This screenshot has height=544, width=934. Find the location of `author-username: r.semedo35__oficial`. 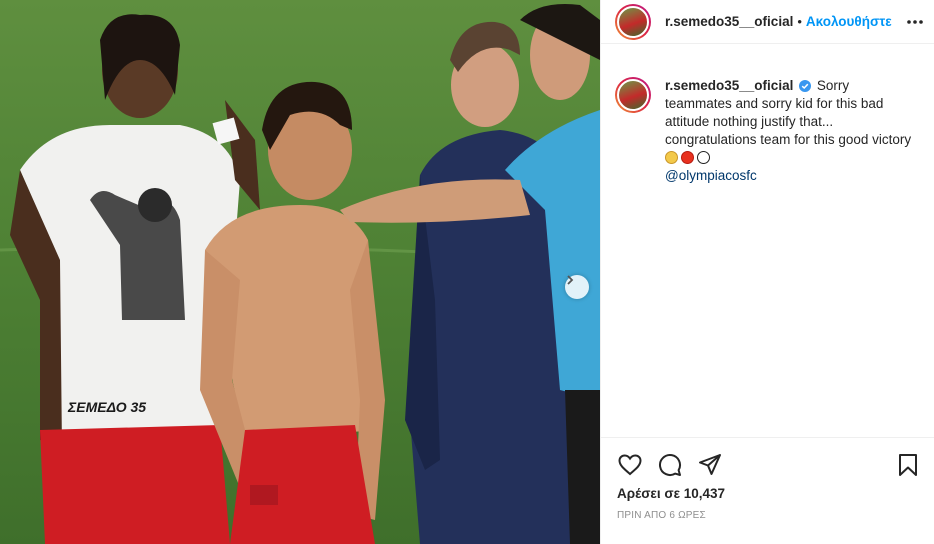

author-username: r.semedo35__oficial is located at coordinates (729, 21).